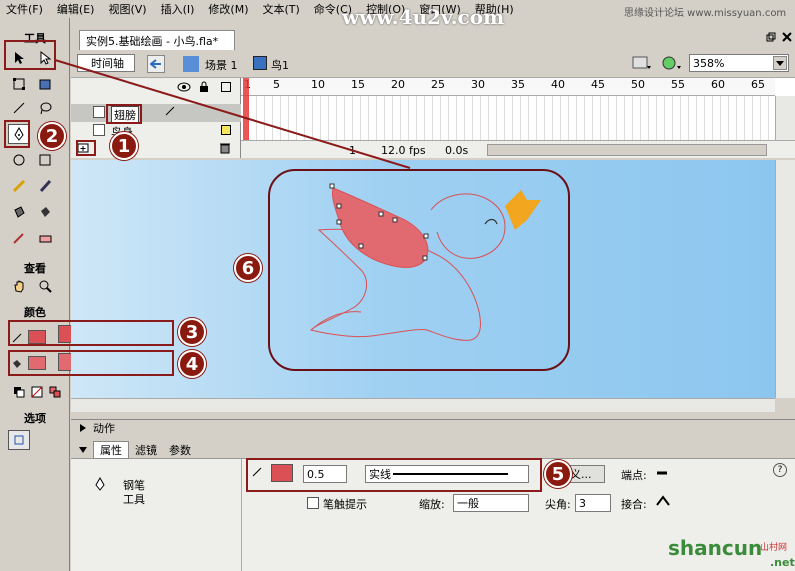  Describe the element at coordinates (192, 364) in the screenshot. I see `callout-number: 4` at that location.